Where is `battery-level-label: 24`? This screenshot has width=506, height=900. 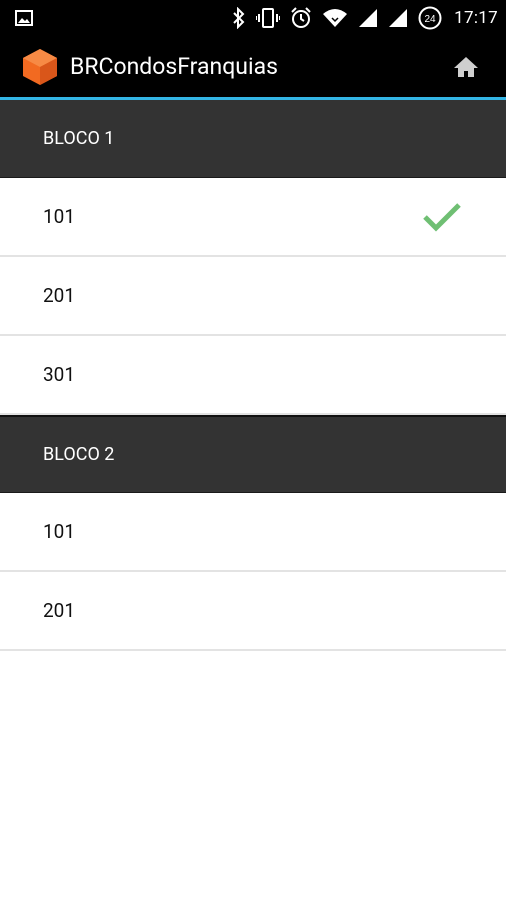 battery-level-label: 24 is located at coordinates (431, 19).